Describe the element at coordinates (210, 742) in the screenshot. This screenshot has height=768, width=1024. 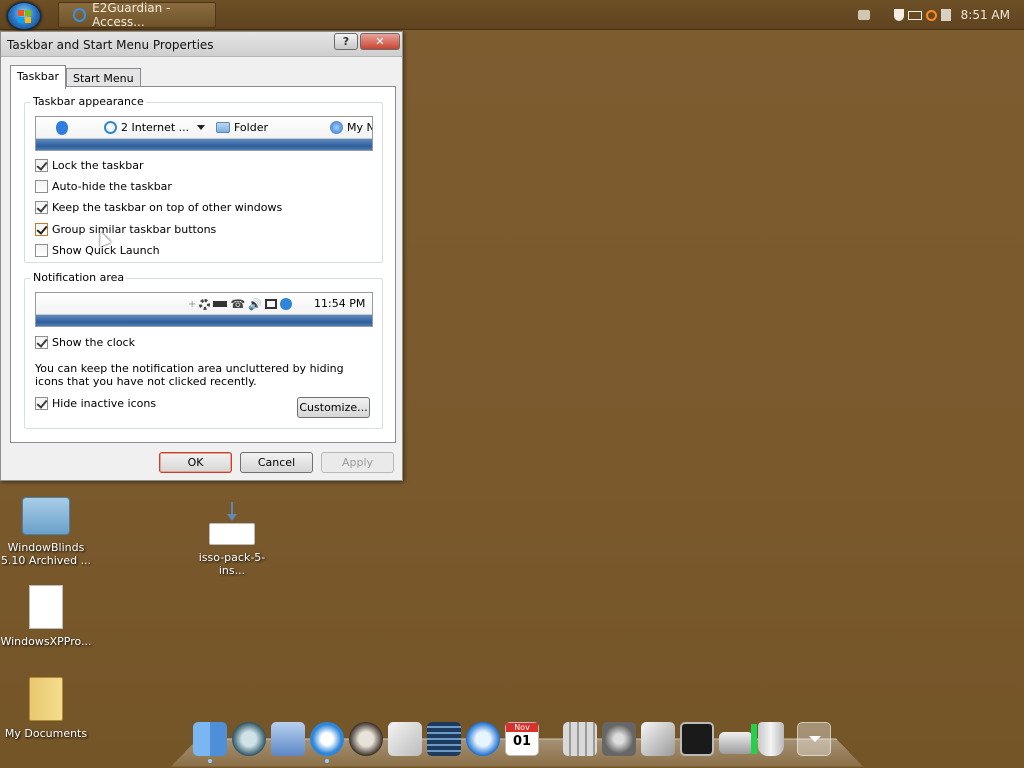
I see `finder-icon` at that location.